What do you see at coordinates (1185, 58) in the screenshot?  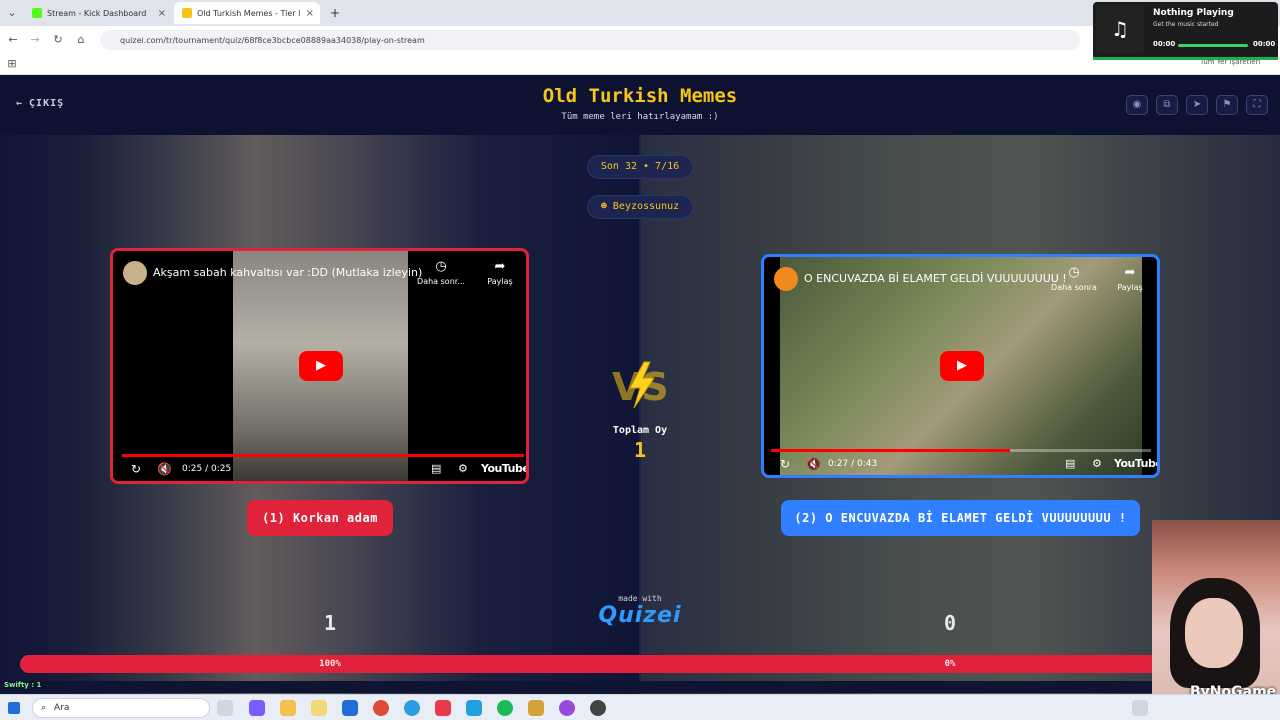 I see `now-playing-accent` at bounding box center [1185, 58].